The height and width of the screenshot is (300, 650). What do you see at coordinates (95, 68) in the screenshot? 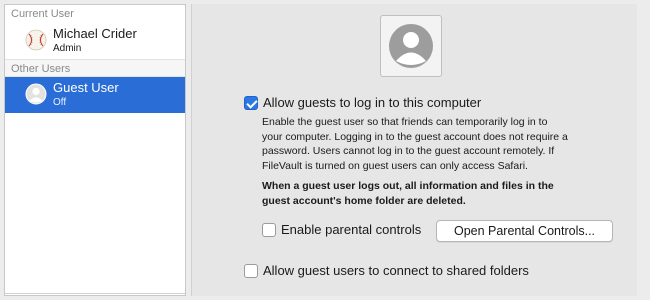
I see `other-users-header: Other Users` at bounding box center [95, 68].